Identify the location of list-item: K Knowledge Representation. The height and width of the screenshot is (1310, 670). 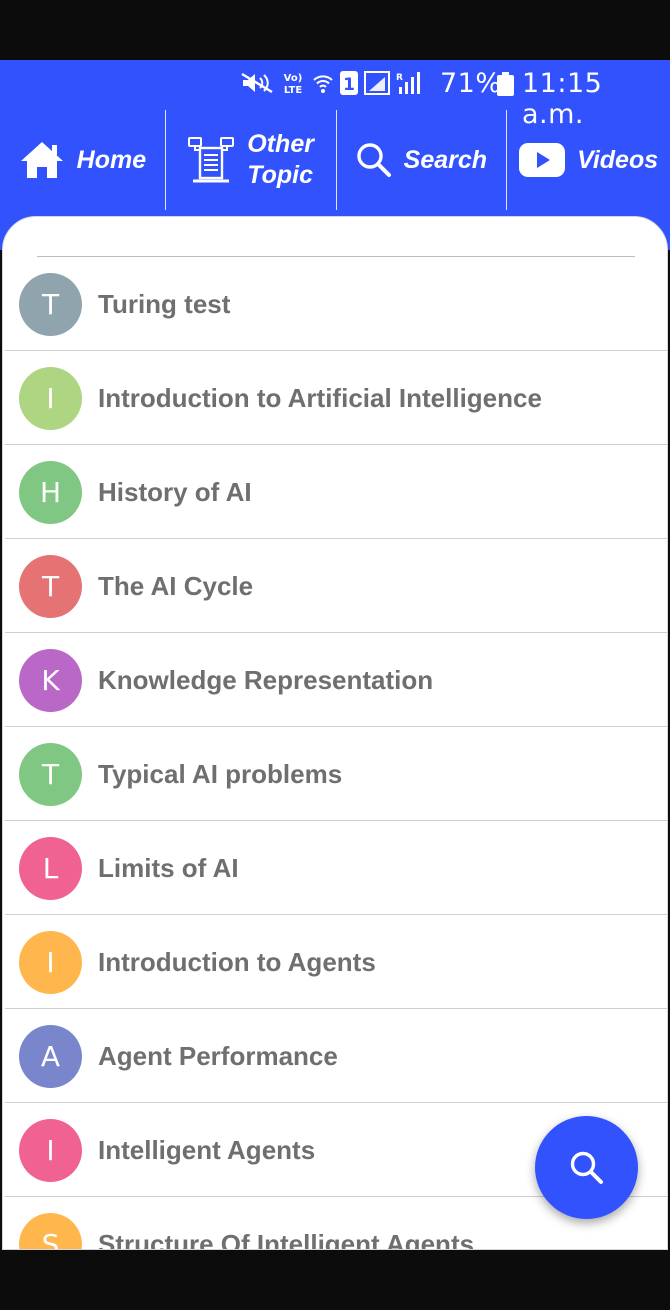
(336, 680).